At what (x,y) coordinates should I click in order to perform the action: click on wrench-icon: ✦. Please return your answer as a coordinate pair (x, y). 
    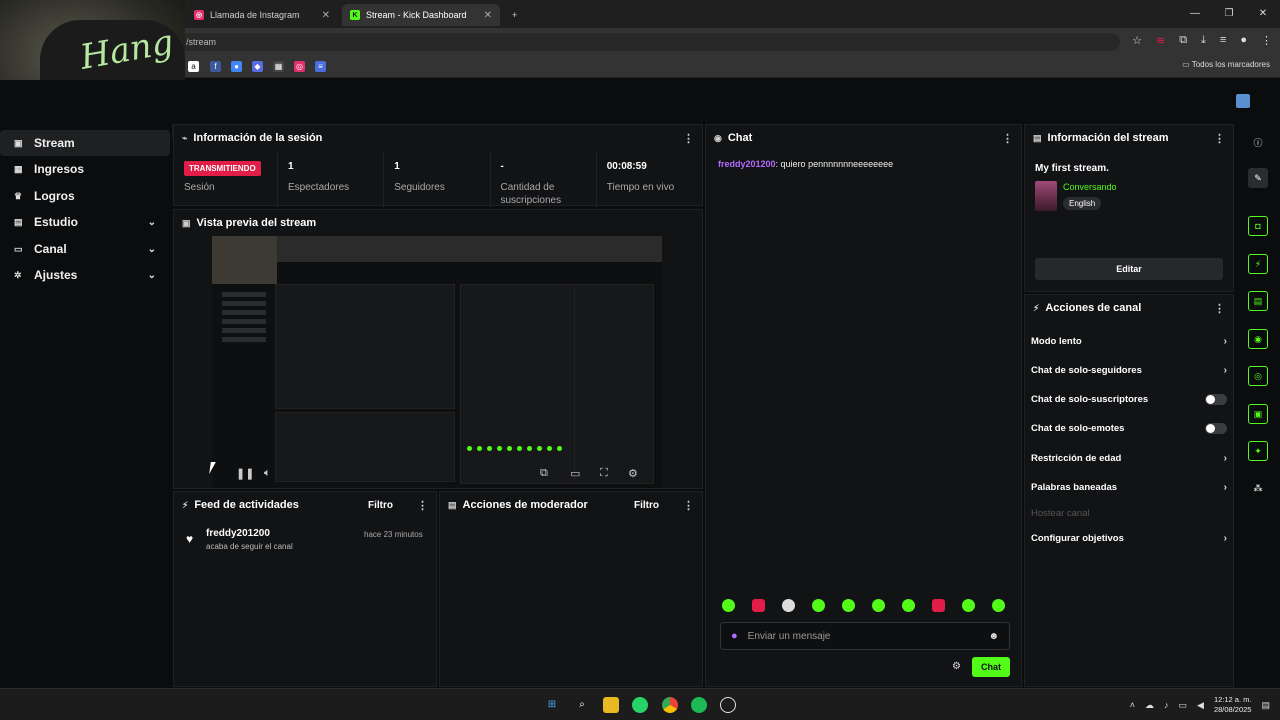
    Looking at the image, I should click on (1258, 451).